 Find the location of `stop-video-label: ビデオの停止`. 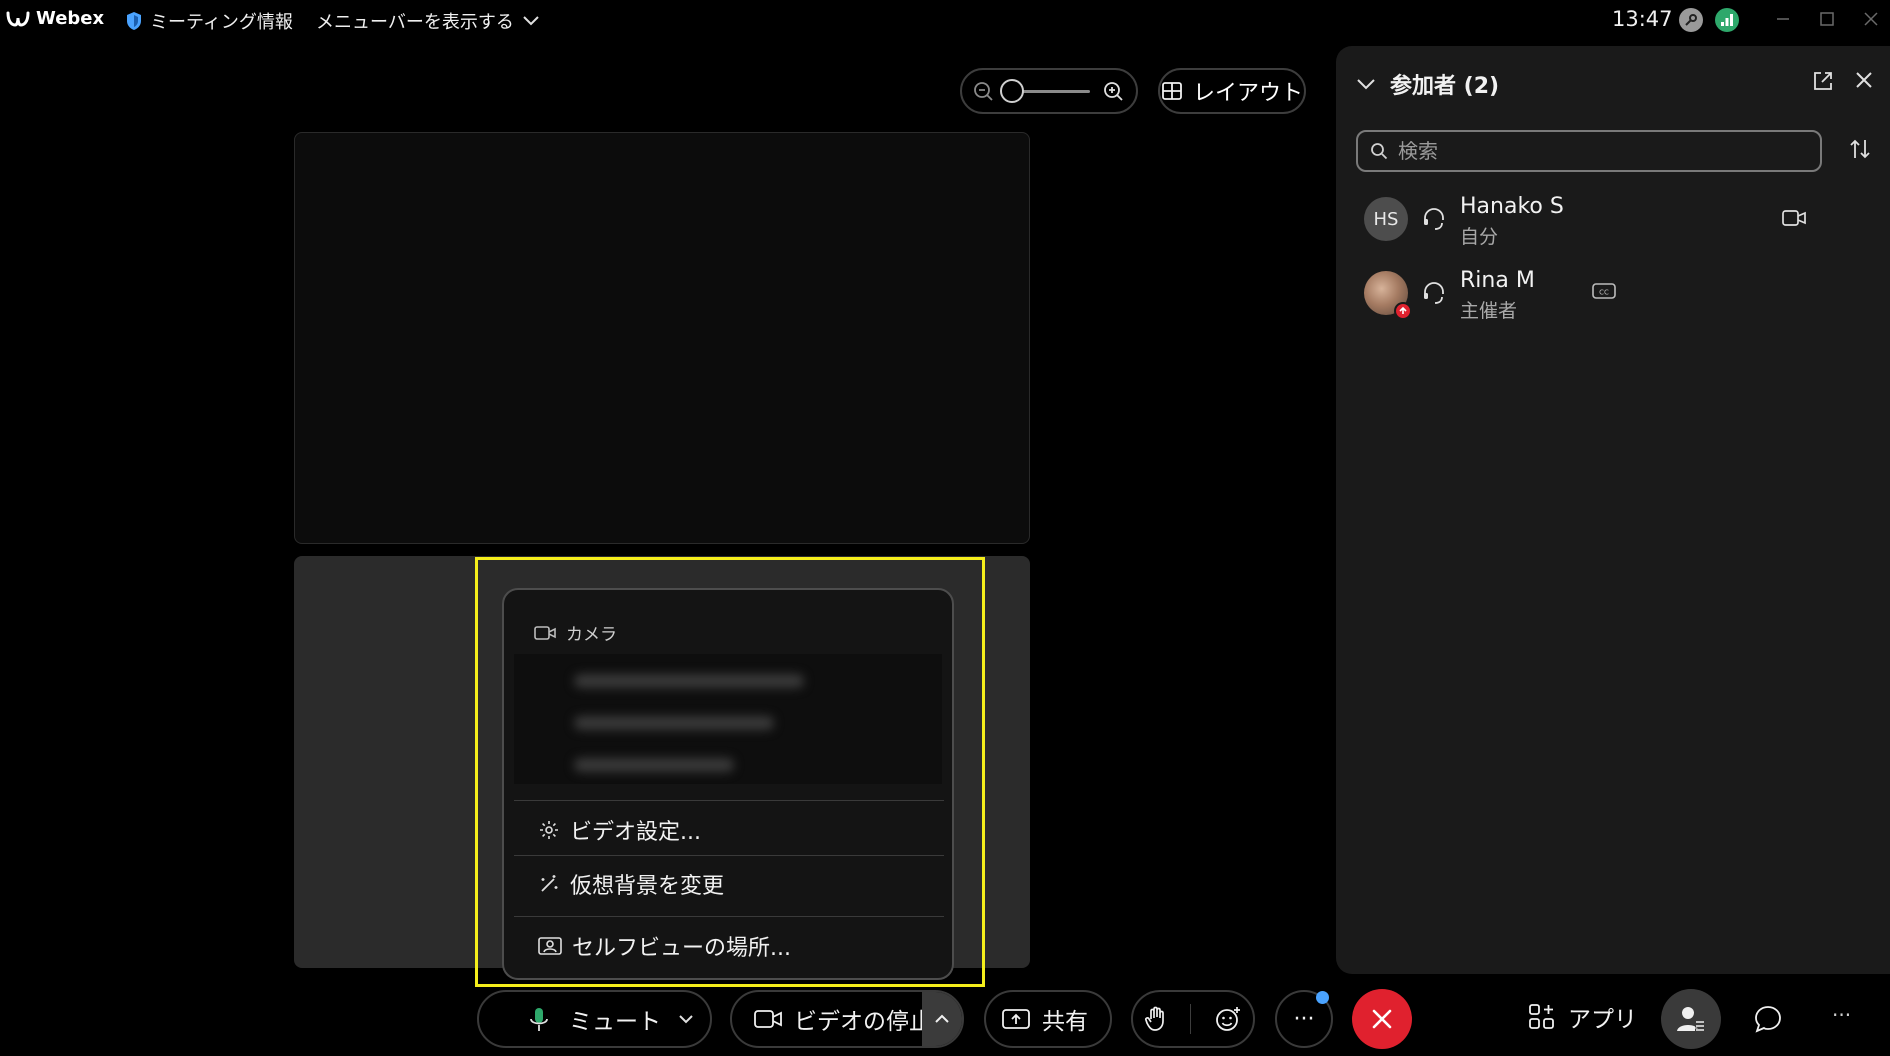

stop-video-label: ビデオの停止 is located at coordinates (863, 1022).